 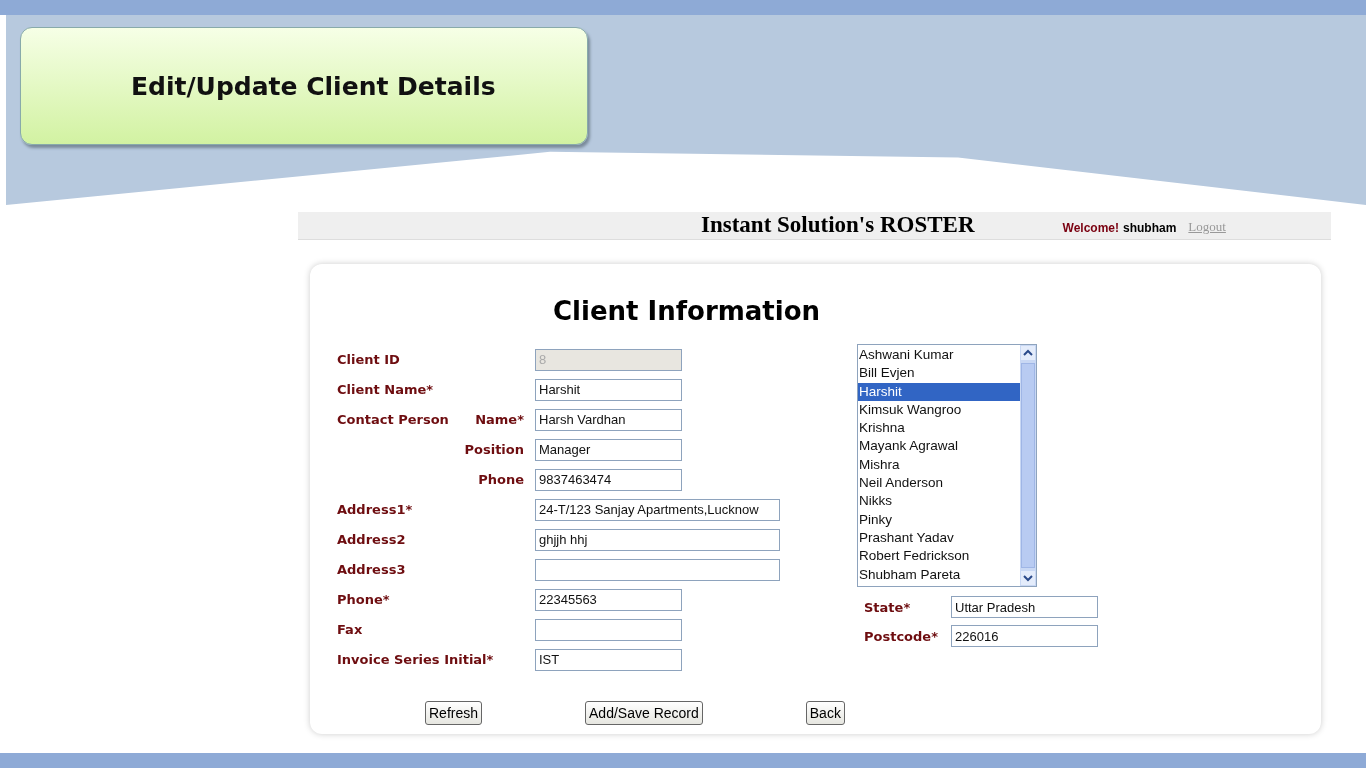 What do you see at coordinates (939, 556) in the screenshot?
I see `list-item: Robert Fedrickson` at bounding box center [939, 556].